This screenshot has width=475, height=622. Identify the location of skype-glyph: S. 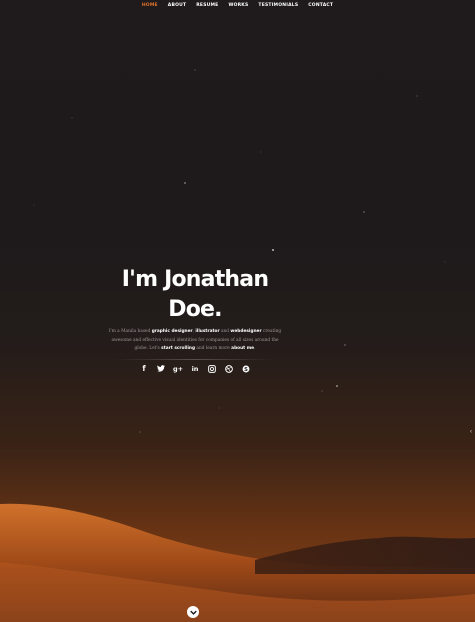
(246, 369).